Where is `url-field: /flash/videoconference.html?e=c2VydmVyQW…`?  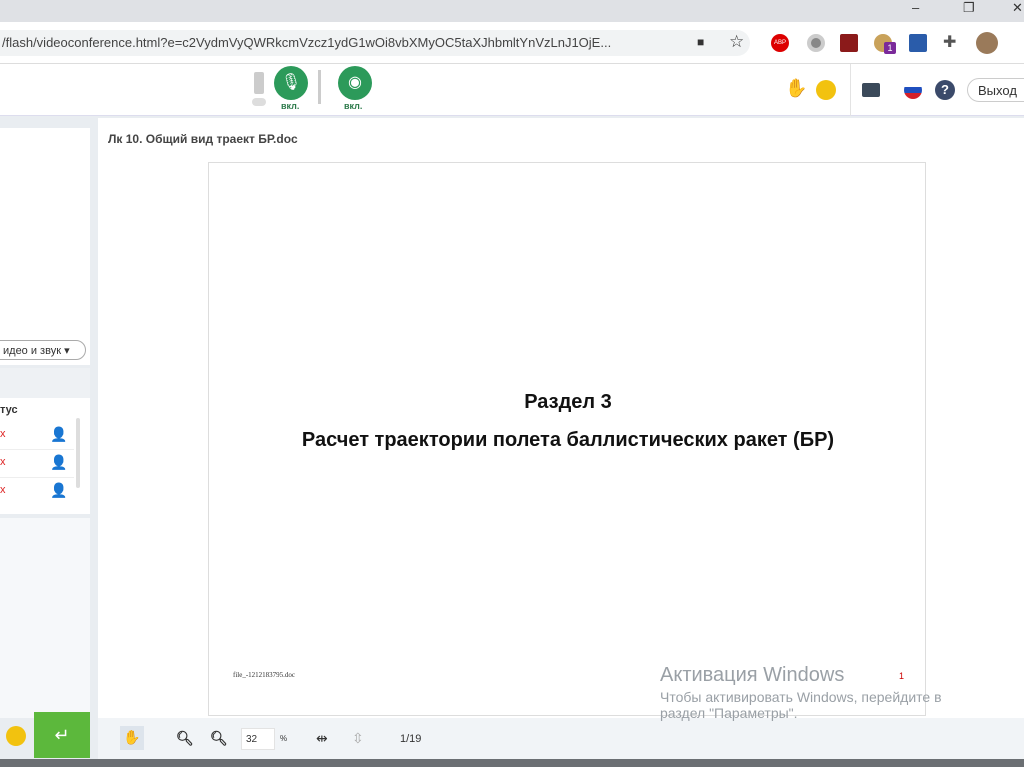
url-field: /flash/videoconference.html?e=c2VydmVyQW… is located at coordinates (375, 43).